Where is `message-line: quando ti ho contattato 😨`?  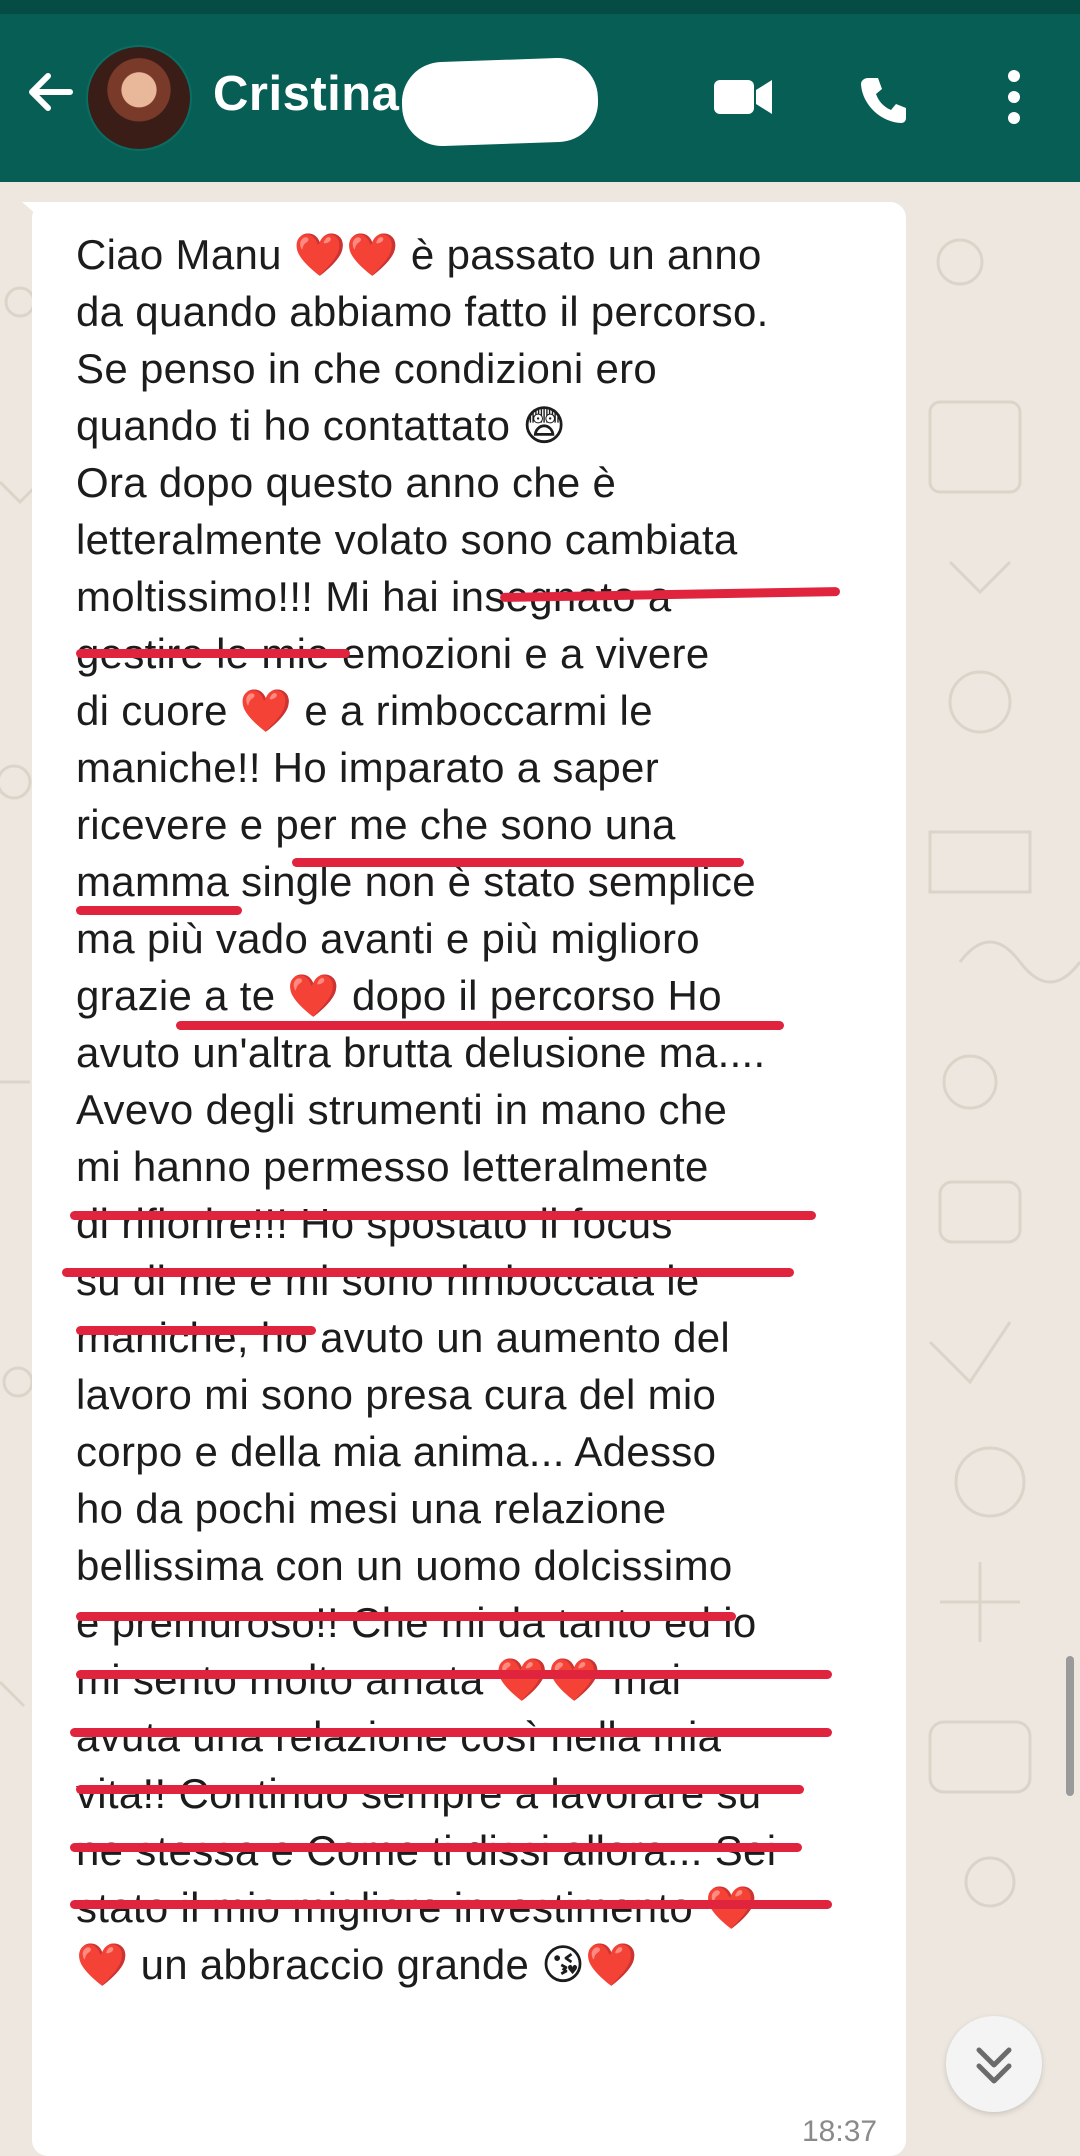 message-line: quando ti ho contattato 😨 is located at coordinates (321, 425).